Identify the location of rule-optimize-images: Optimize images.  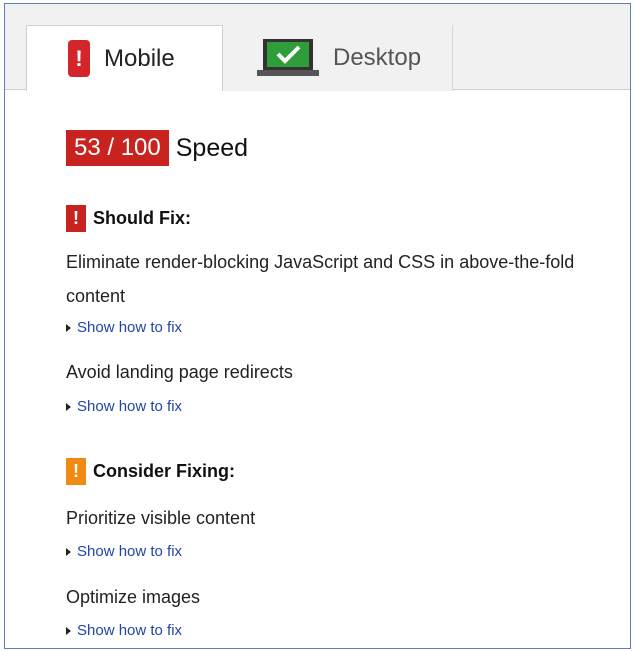
(133, 597).